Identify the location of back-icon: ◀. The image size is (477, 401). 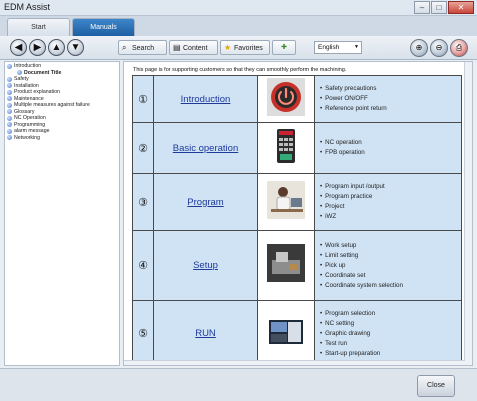
(18, 47).